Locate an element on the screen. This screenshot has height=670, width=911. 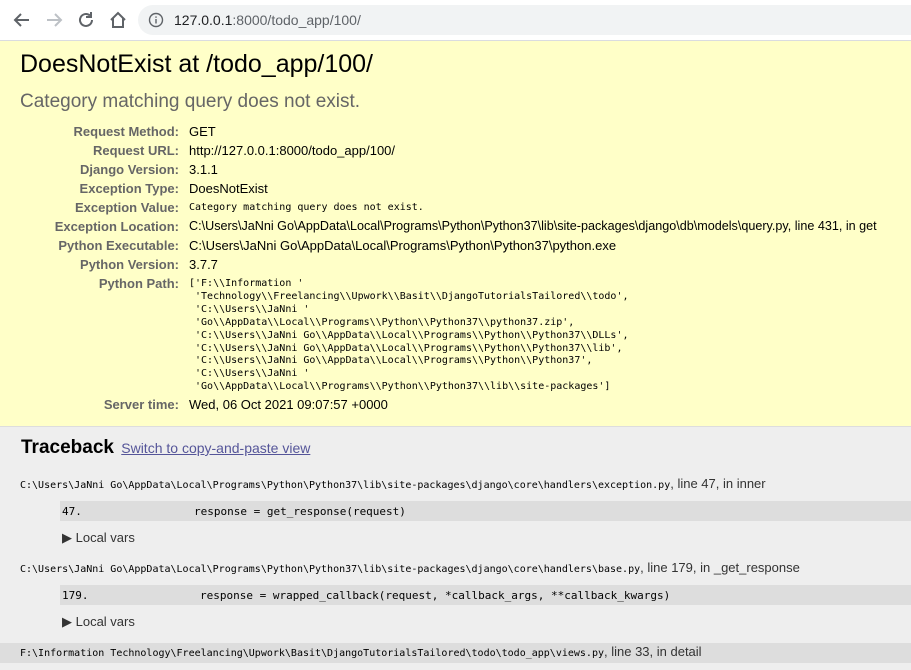
meta-value: GET is located at coordinates (202, 131).